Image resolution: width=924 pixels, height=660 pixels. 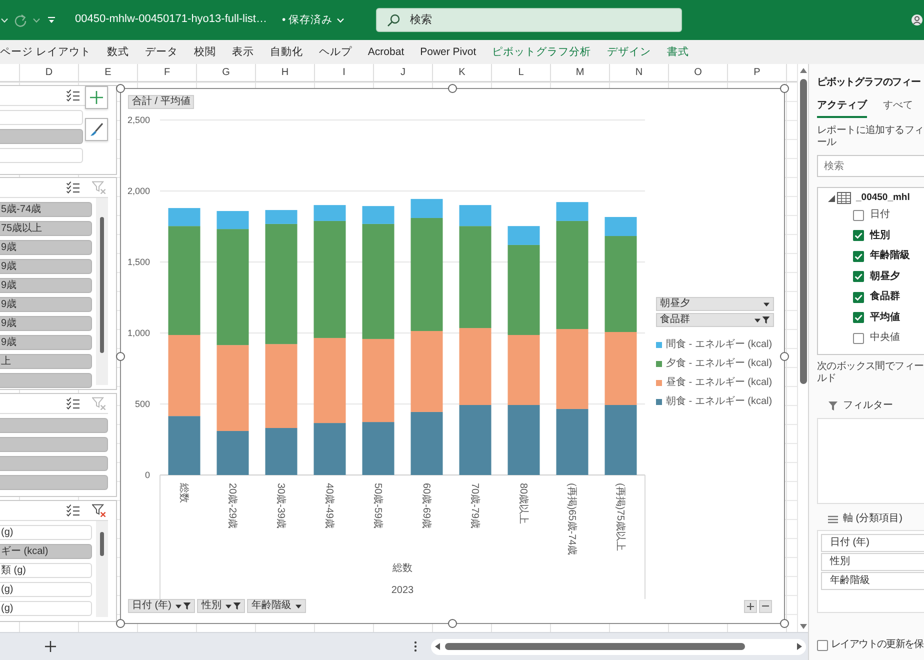 What do you see at coordinates (917, 20) in the screenshot?
I see `user-icon` at bounding box center [917, 20].